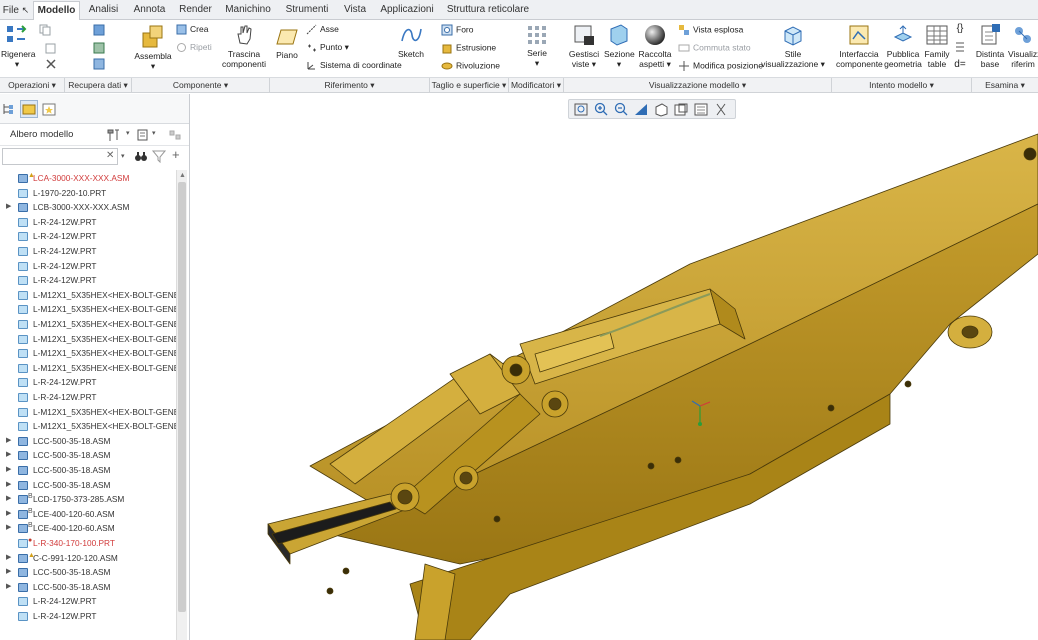 Image resolution: width=1038 pixels, height=640 pixels. Describe the element at coordinates (51, 65) in the screenshot. I see `delete-button` at that location.